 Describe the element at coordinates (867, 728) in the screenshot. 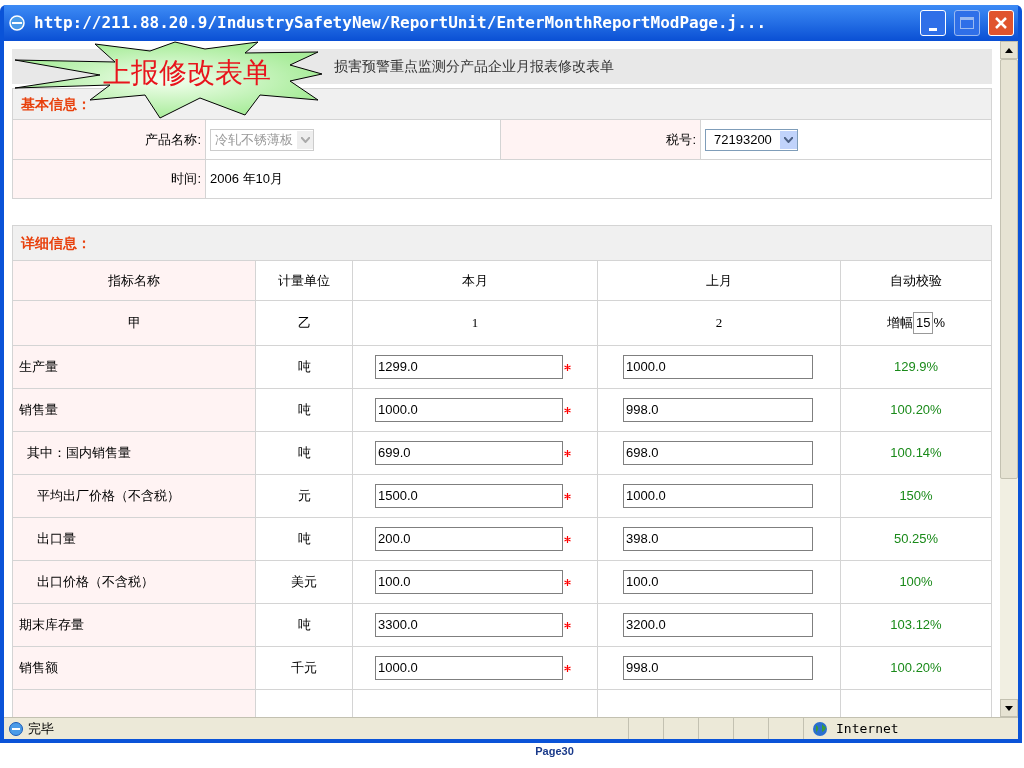

I see `security-zone: Internet` at that location.